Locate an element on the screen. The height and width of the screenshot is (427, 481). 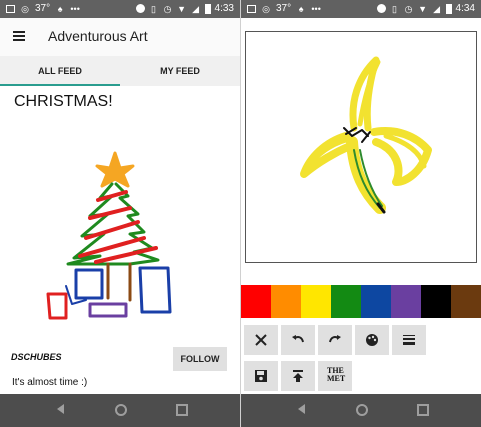
post-title: CHRISTMAS! is located at coordinates (63, 101).